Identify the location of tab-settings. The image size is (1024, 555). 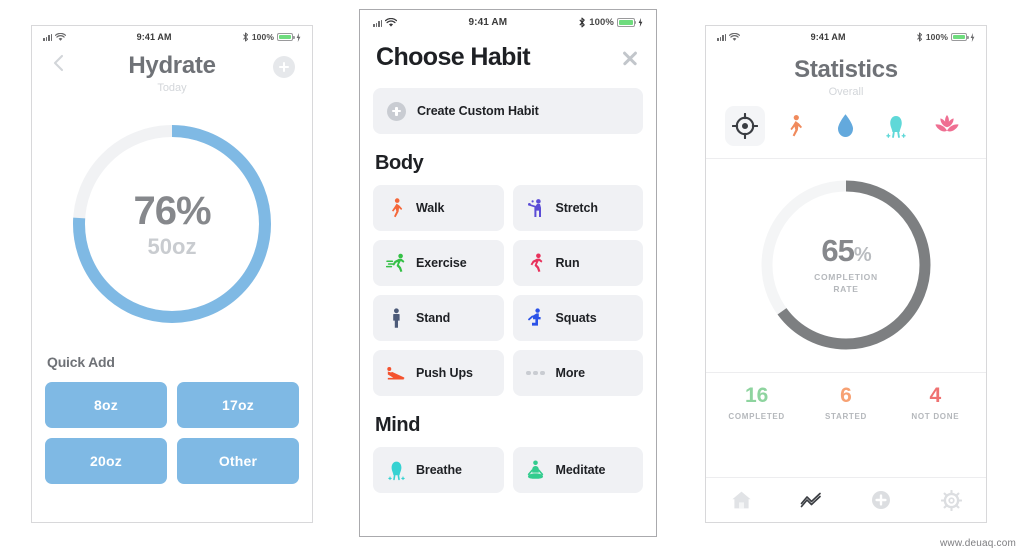
(951, 500).